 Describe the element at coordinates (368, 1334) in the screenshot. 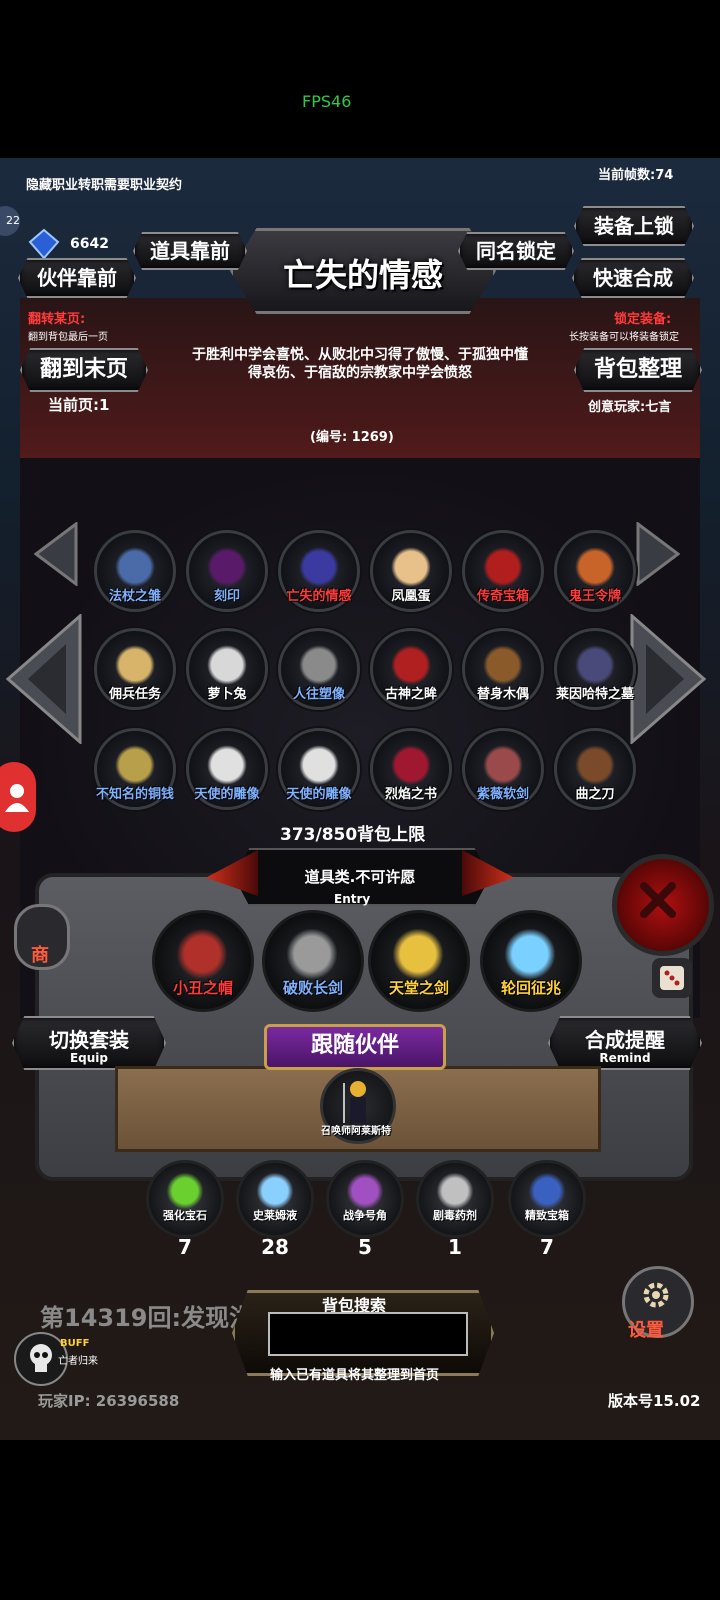

I see `bag-search-input` at that location.